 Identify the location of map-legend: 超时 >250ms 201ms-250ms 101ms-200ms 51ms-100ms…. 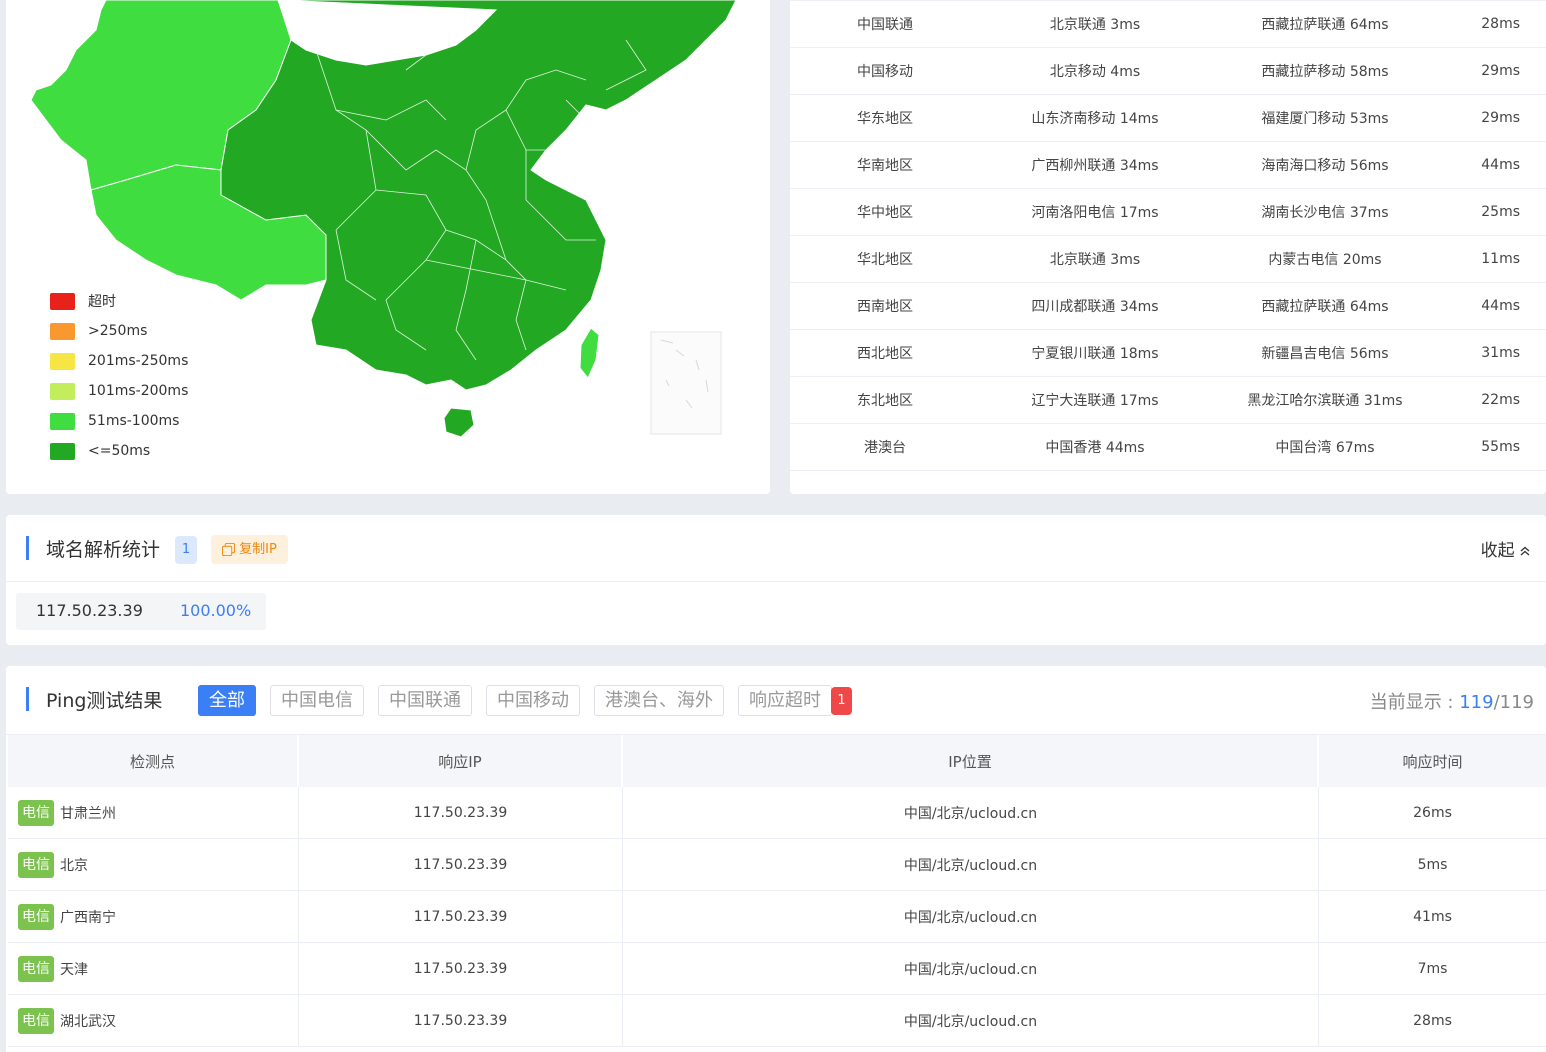
(119, 376).